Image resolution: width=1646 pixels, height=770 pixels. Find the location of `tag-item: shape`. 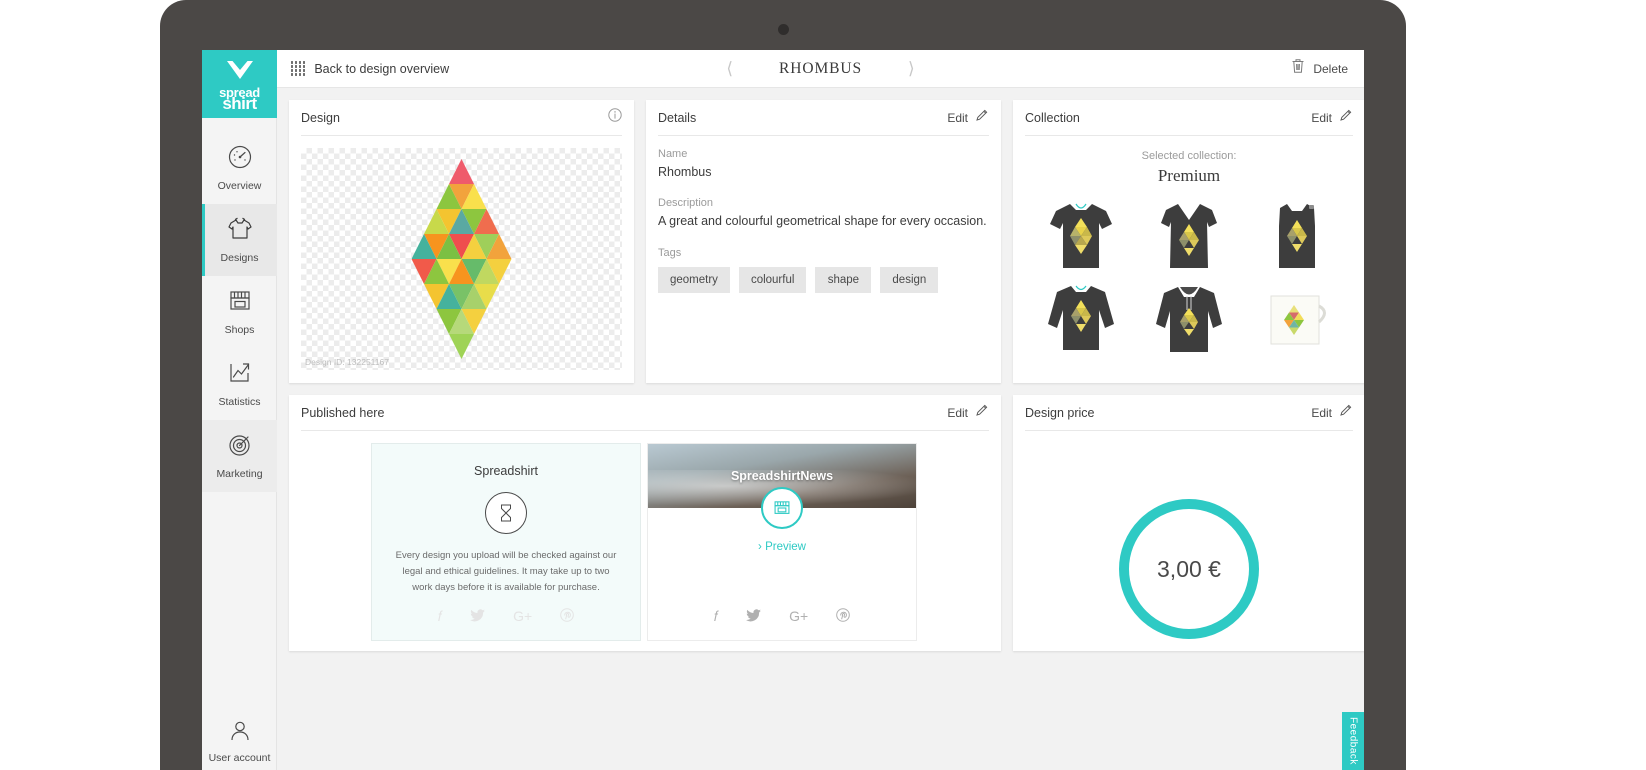

tag-item: shape is located at coordinates (843, 280).